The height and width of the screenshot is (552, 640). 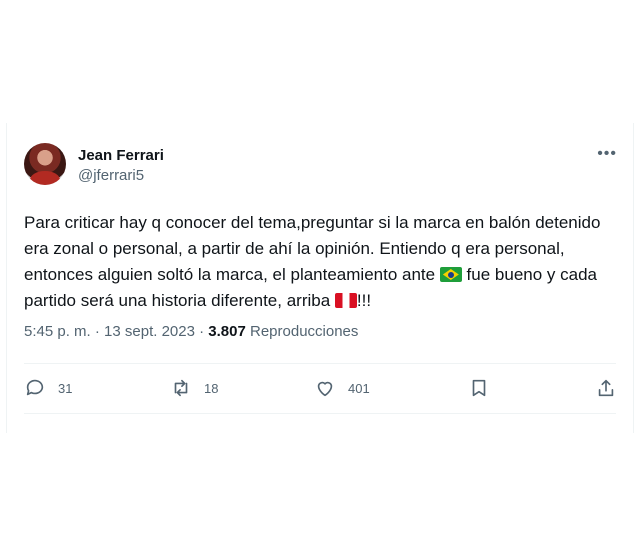 I want to click on retweet-icon, so click(x=181, y=388).